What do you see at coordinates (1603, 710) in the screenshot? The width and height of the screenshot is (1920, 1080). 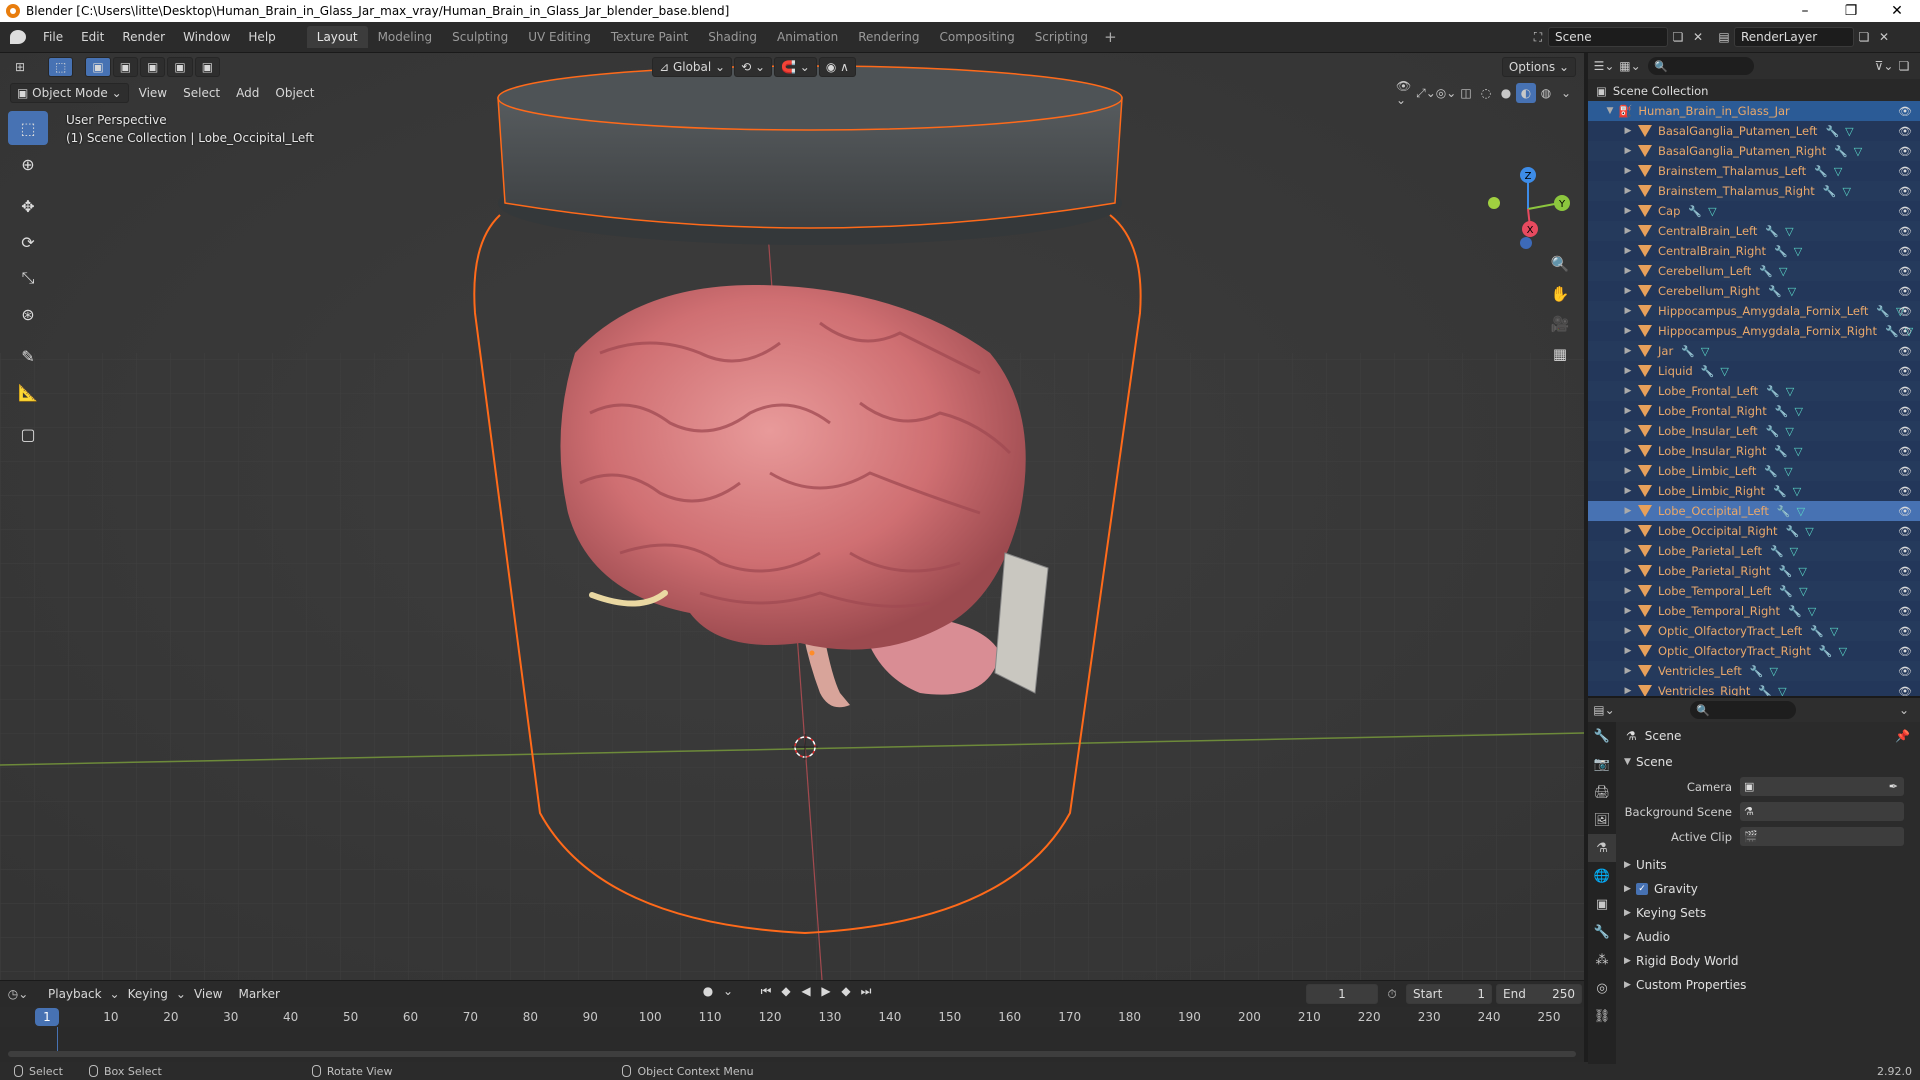 I see `properties-editor-type-icon: ▤⌄` at bounding box center [1603, 710].